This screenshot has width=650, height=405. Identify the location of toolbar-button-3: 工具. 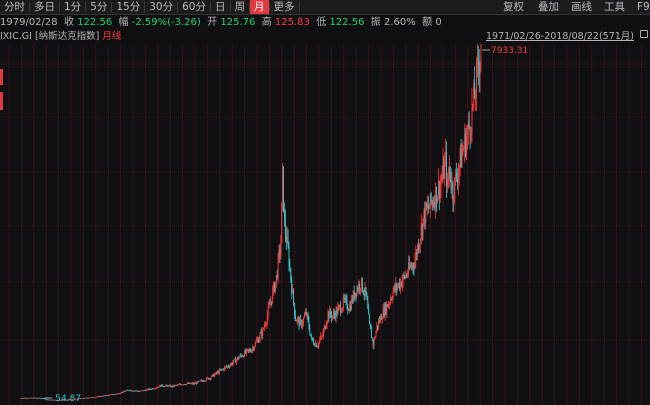
(614, 7).